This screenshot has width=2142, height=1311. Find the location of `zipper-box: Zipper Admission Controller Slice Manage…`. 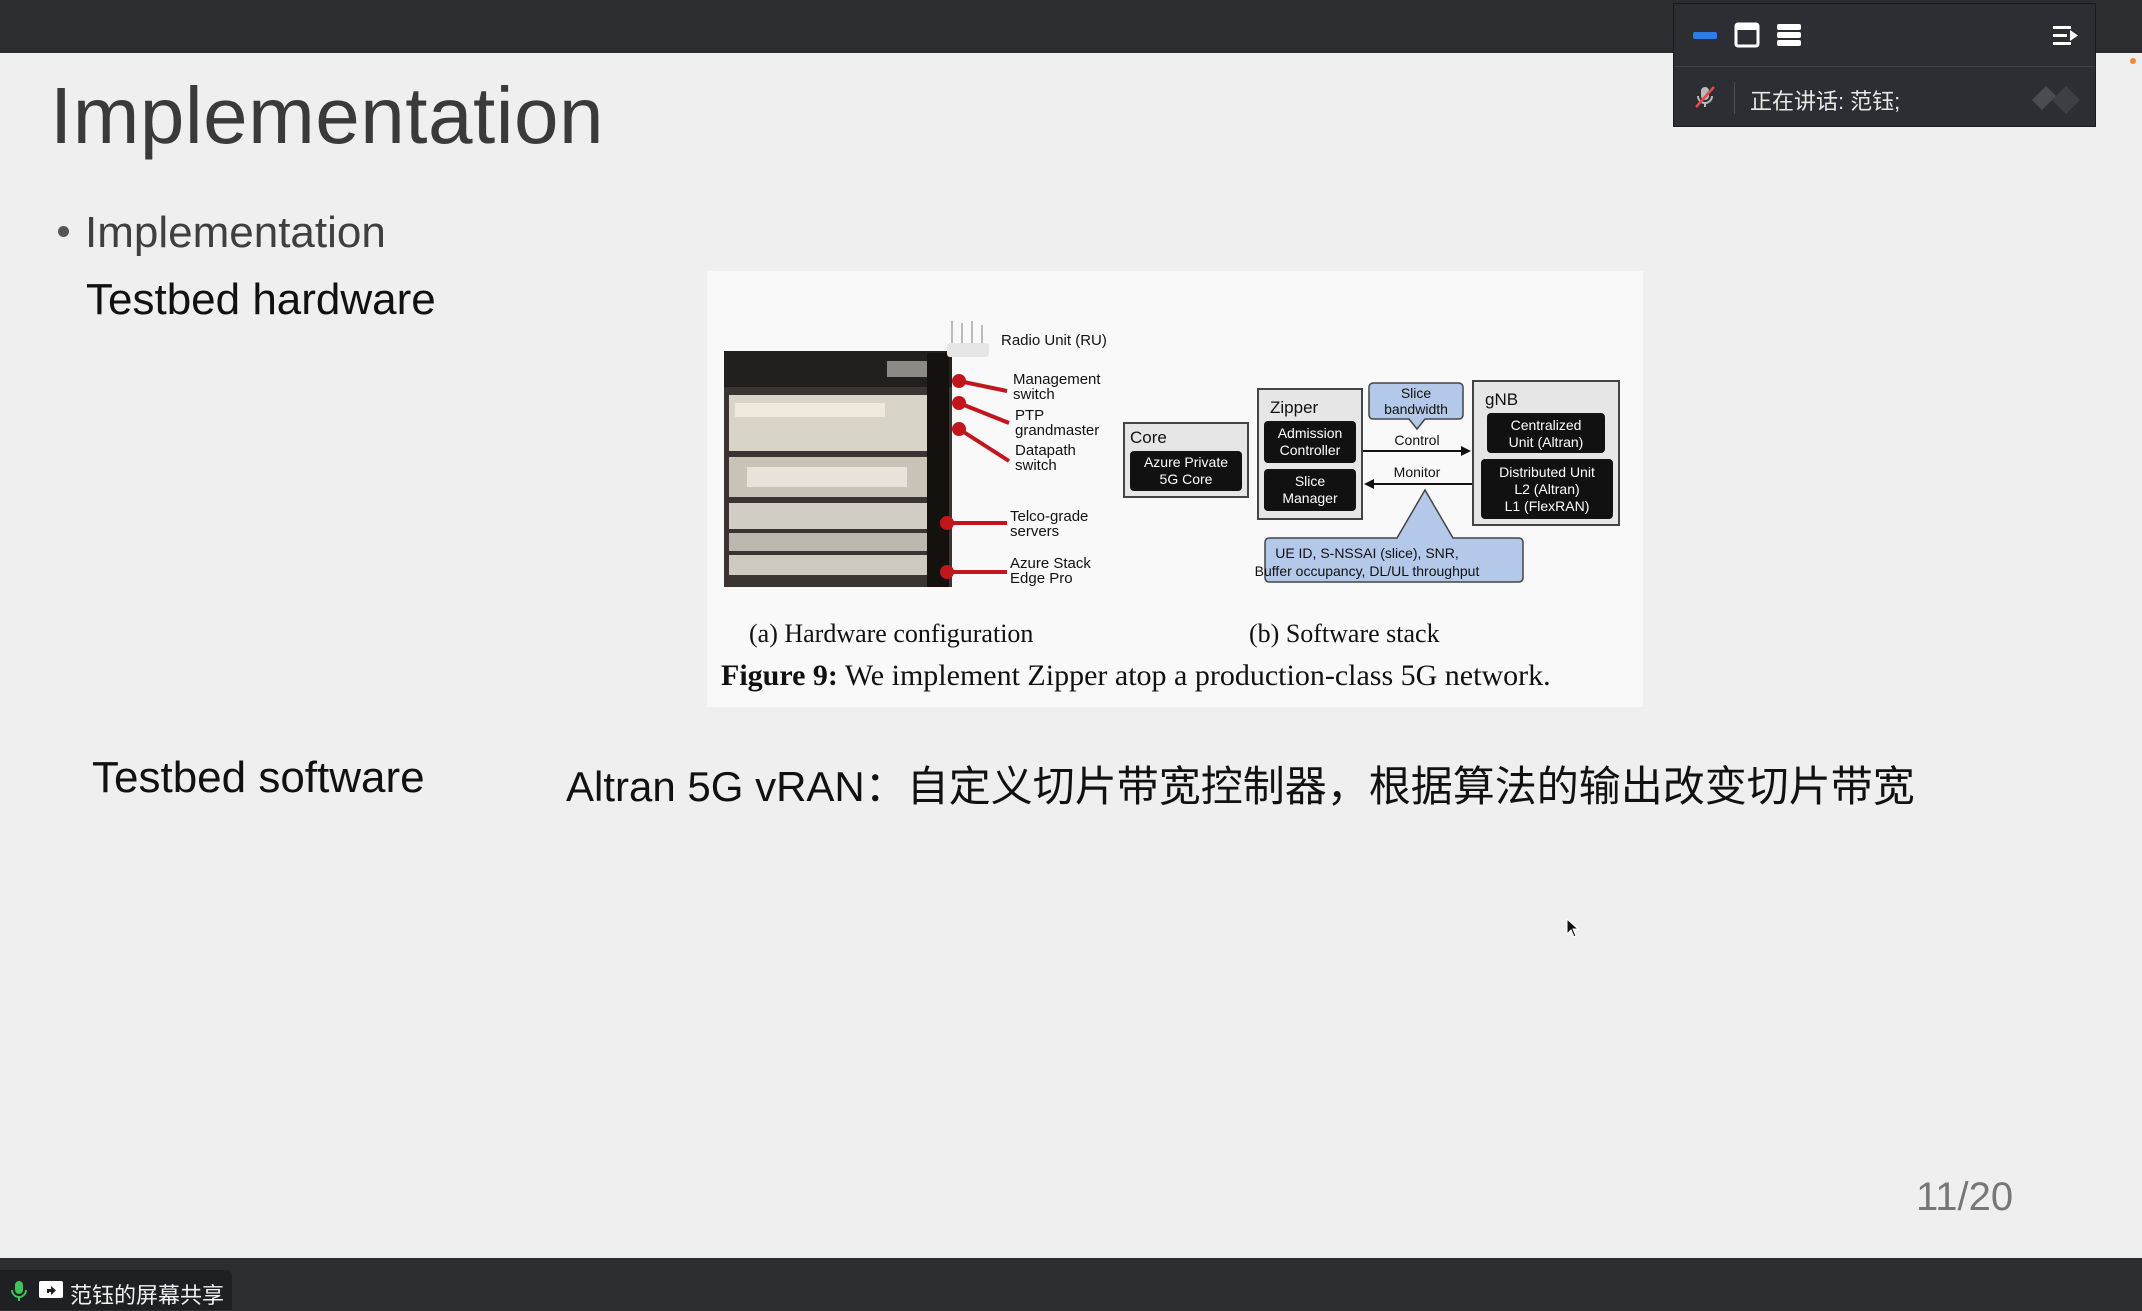

zipper-box: Zipper Admission Controller Slice Manage… is located at coordinates (1310, 454).